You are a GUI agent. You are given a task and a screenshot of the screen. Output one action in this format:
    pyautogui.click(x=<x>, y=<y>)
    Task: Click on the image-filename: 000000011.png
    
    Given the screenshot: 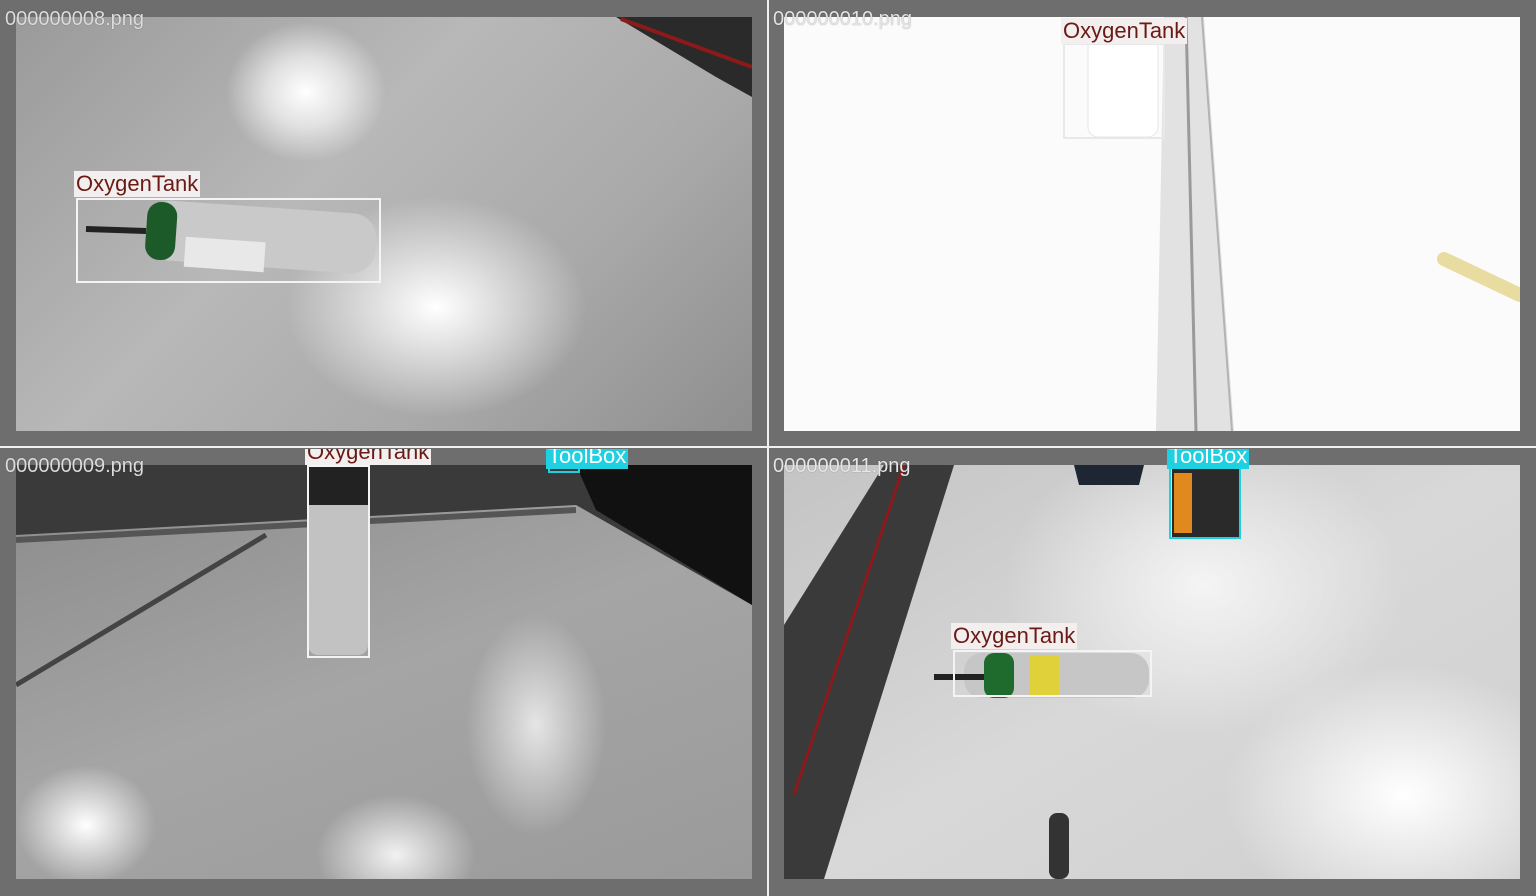 What is the action you would take?
    pyautogui.click(x=842, y=466)
    